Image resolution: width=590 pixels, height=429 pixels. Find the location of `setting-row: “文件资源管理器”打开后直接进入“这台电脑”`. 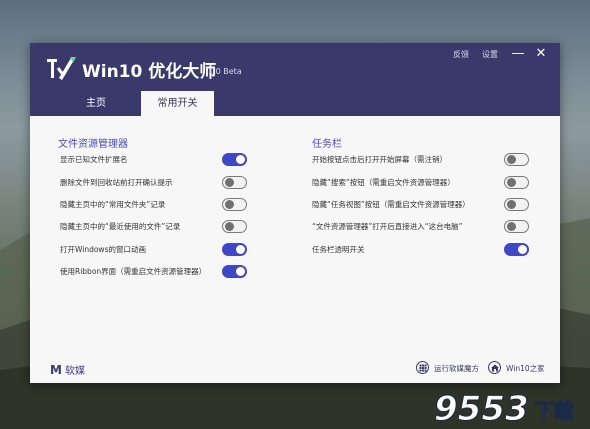

setting-row: “文件资源管理器”打开后直接进入“这台电脑” is located at coordinates (421, 227).